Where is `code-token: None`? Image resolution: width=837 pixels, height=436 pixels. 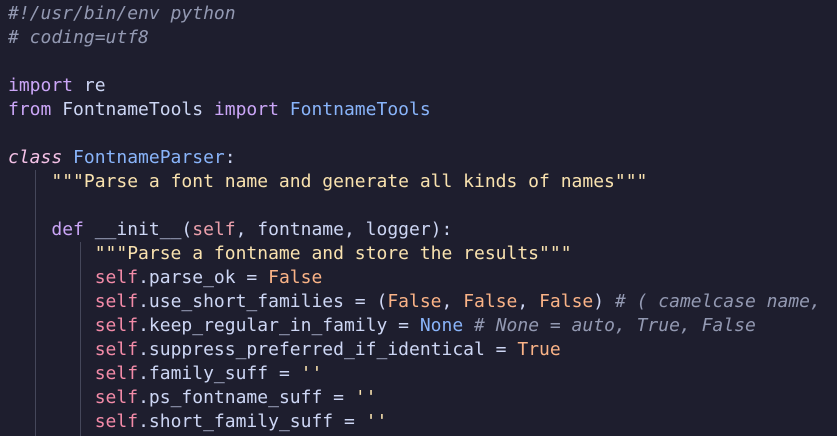 code-token: None is located at coordinates (441, 325).